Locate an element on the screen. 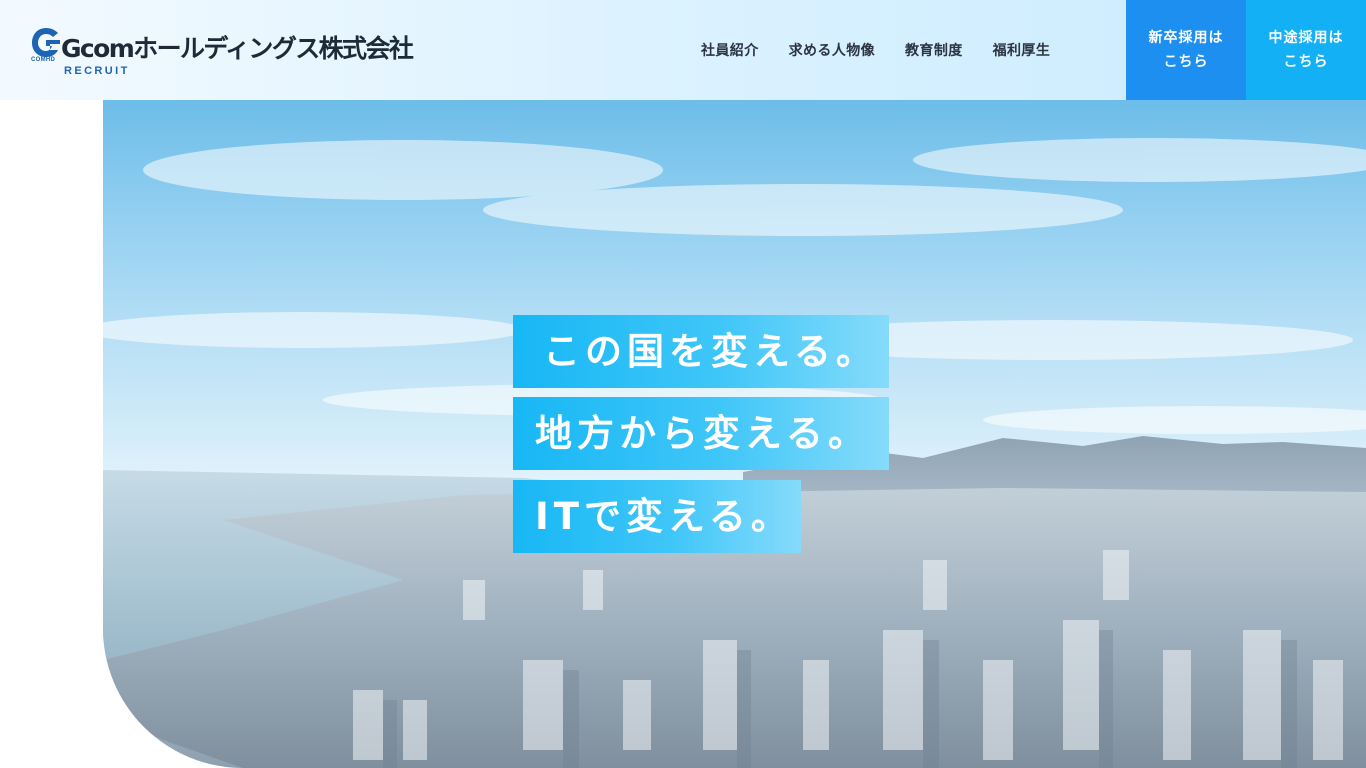 This screenshot has height=768, width=1366. recruit-label: RECRUIT is located at coordinates (97, 71).